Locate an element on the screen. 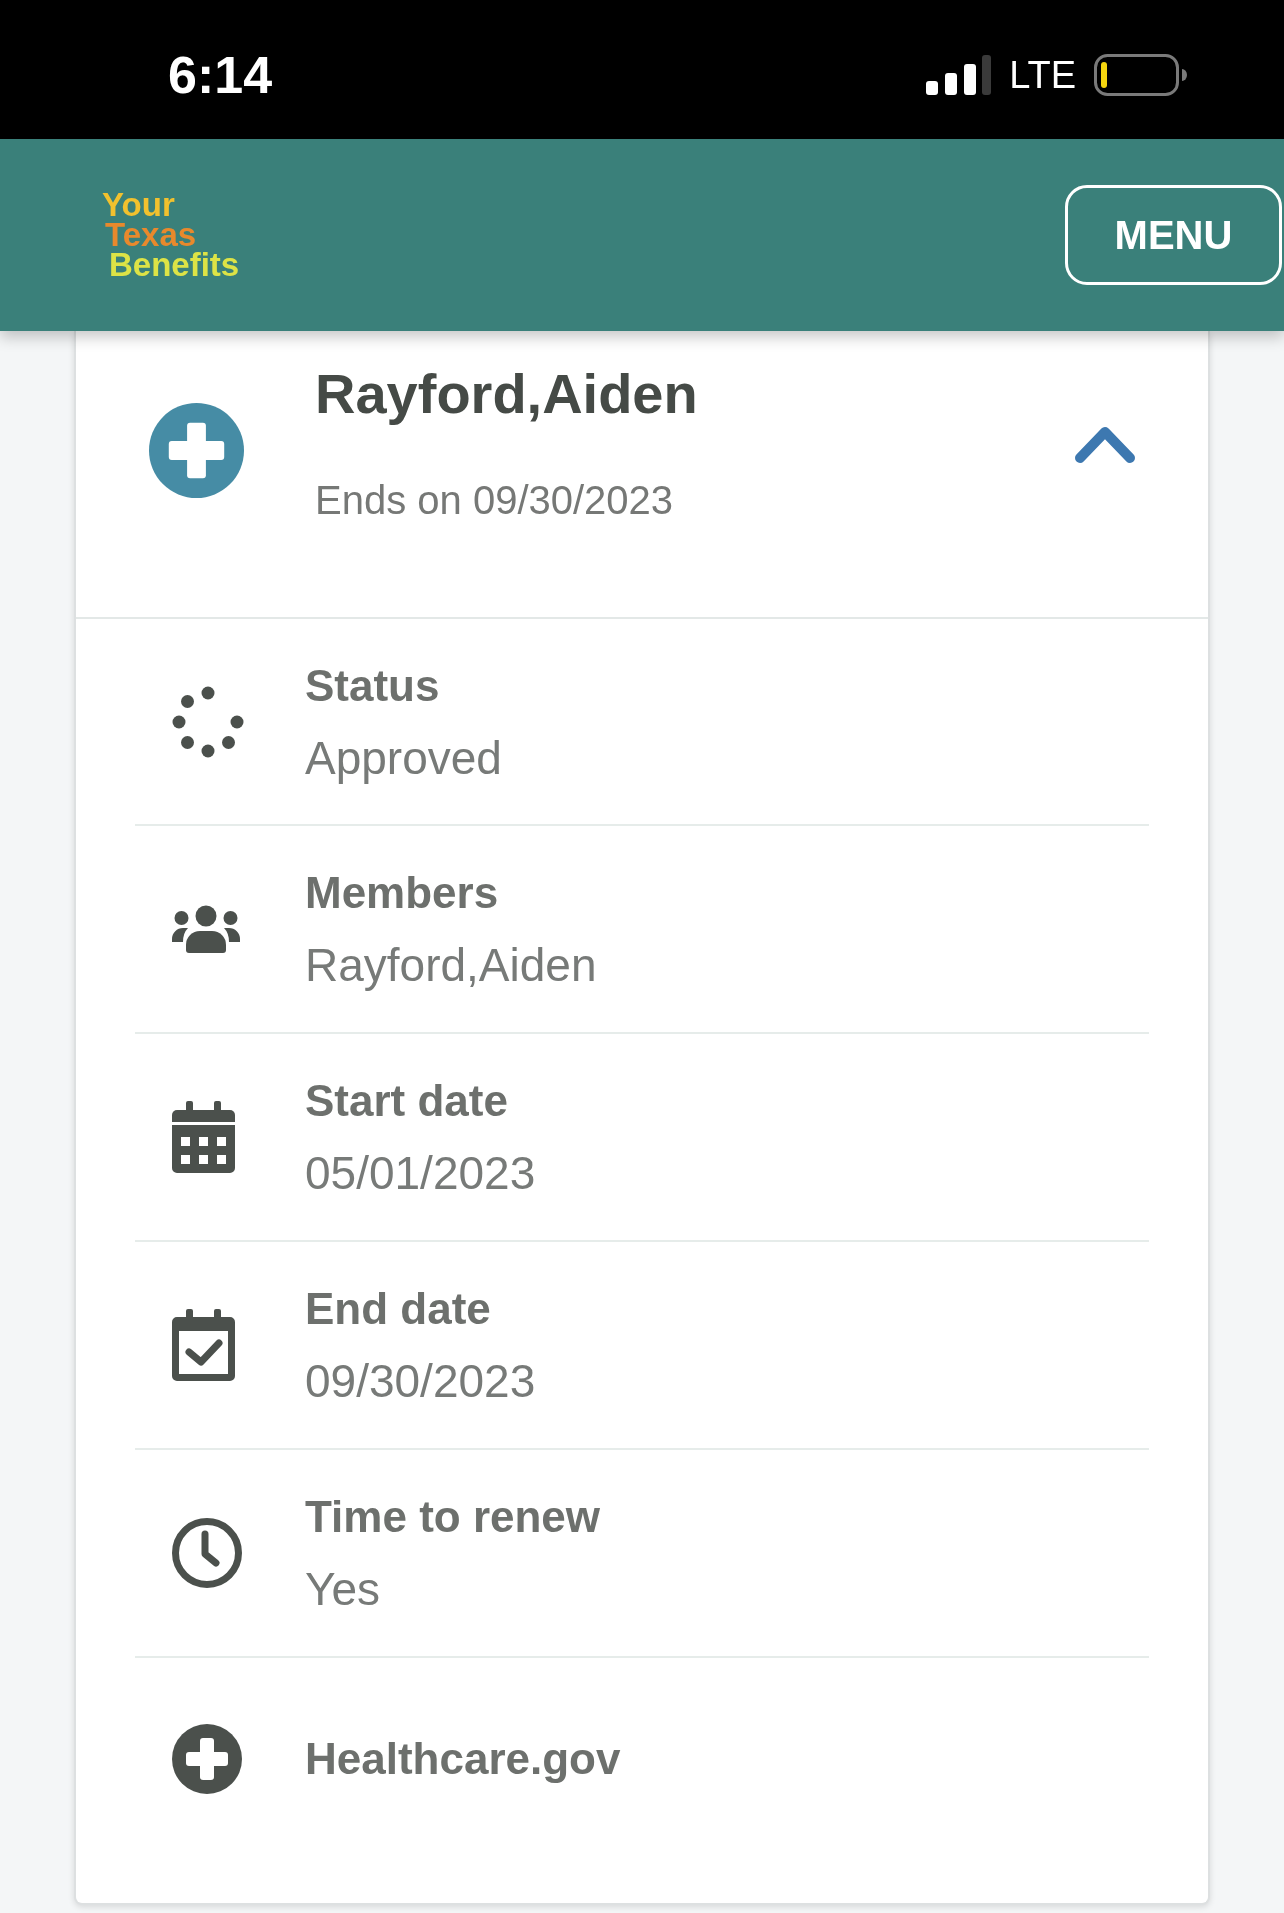 Image resolution: width=1284 pixels, height=1913 pixels. chevron-up-icon is located at coordinates (1105, 444).